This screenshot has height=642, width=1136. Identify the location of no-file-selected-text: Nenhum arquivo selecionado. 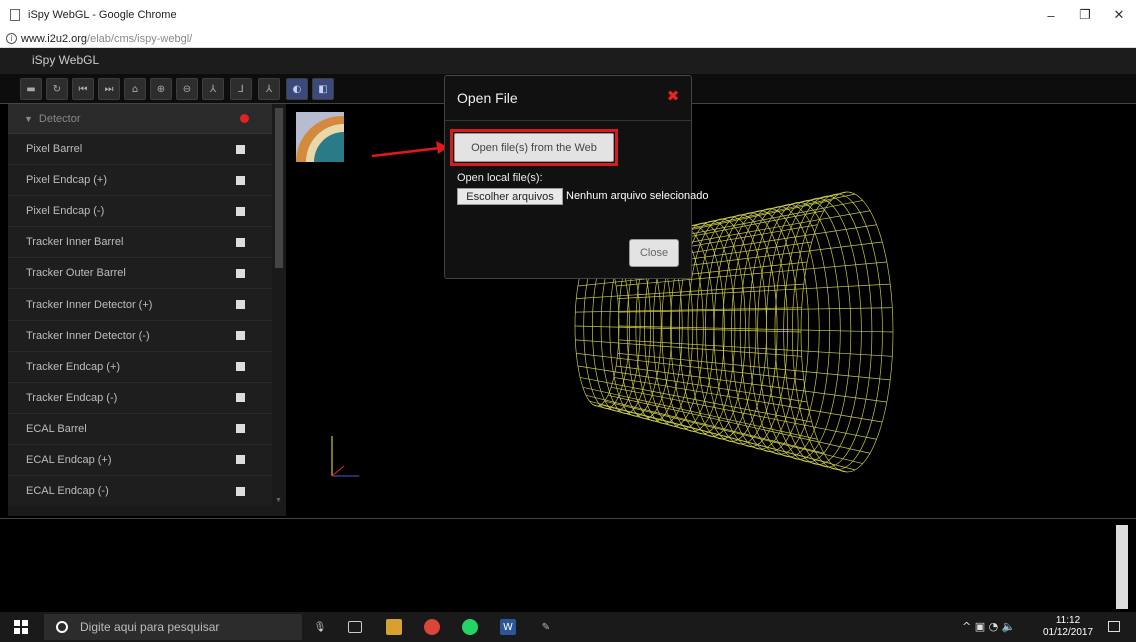
(637, 196).